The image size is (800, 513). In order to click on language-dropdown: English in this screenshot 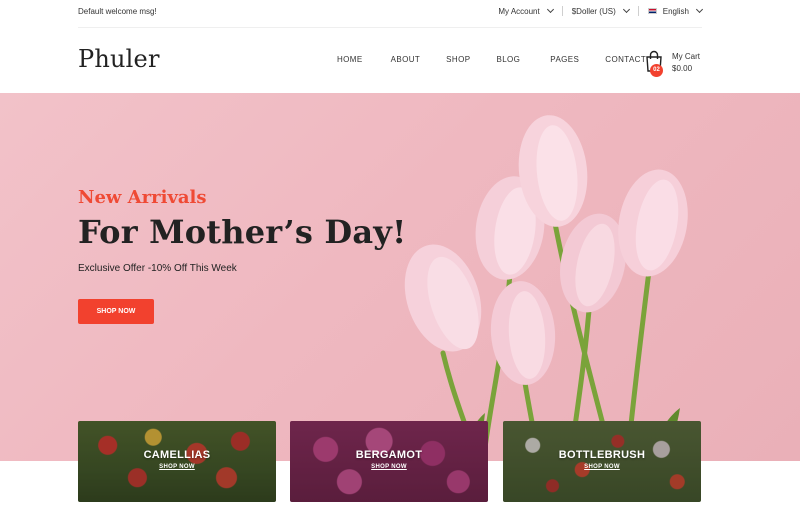, I will do `click(675, 10)`.